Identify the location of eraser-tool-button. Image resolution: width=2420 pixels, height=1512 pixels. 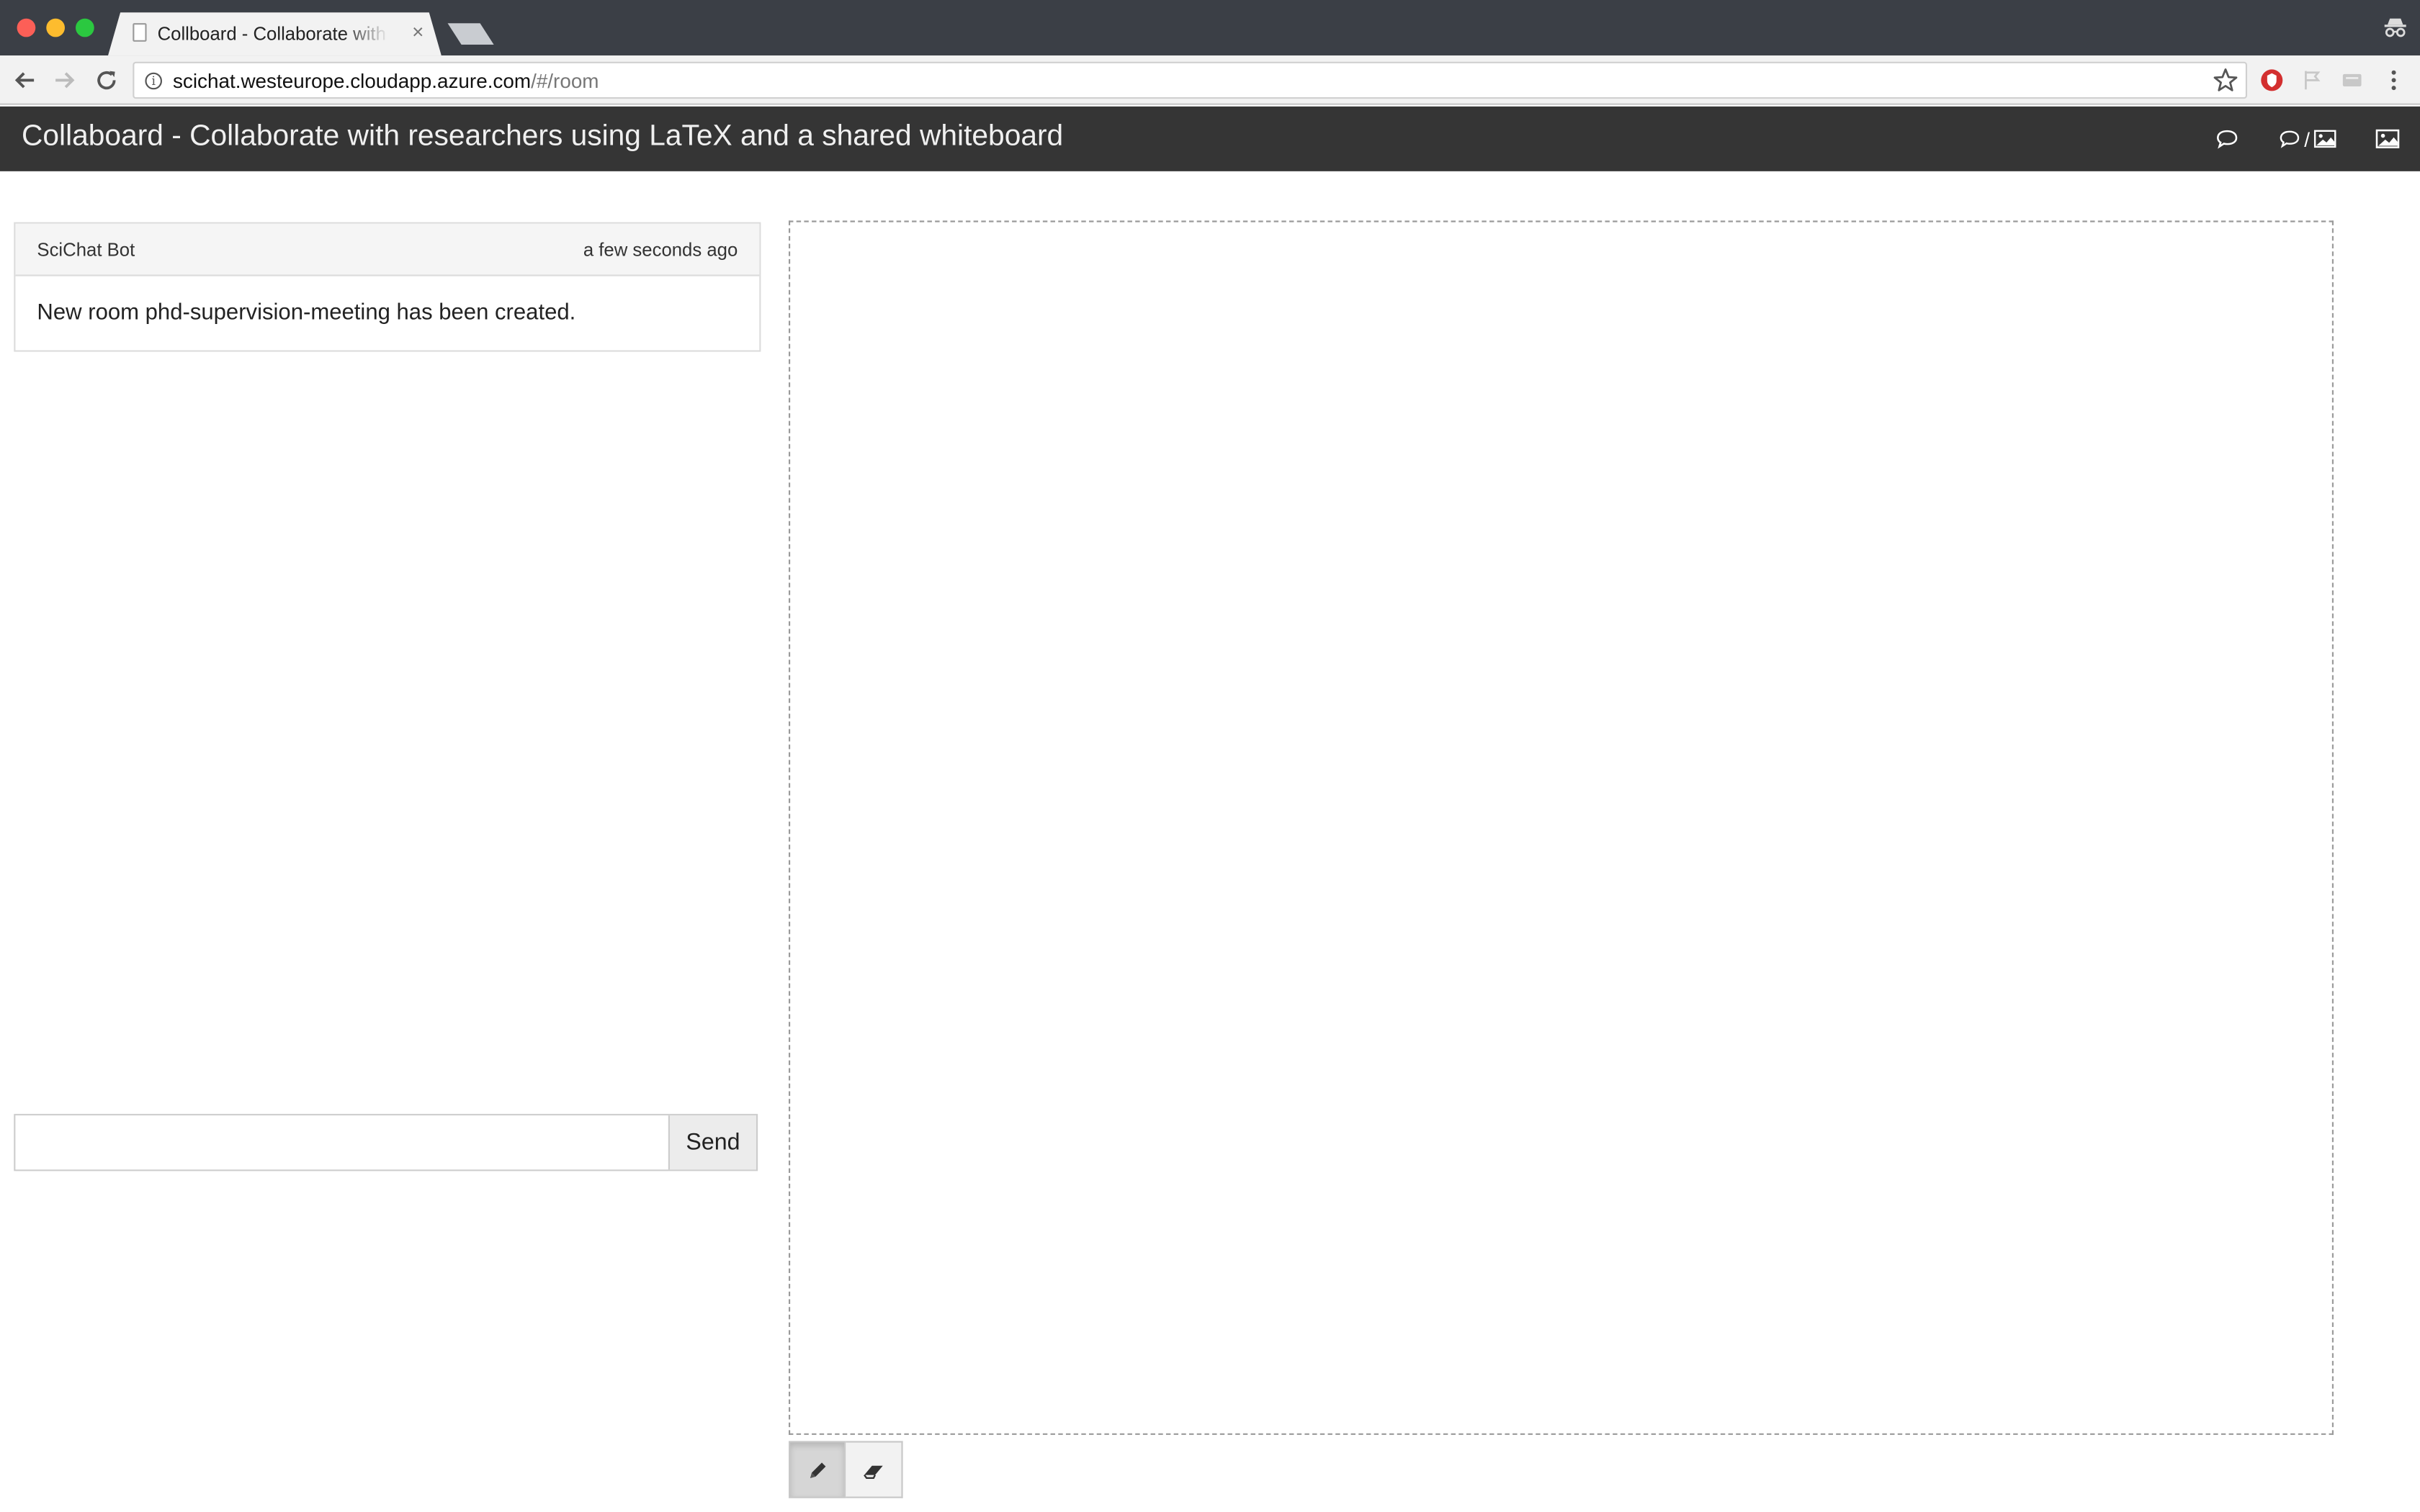
(874, 1469).